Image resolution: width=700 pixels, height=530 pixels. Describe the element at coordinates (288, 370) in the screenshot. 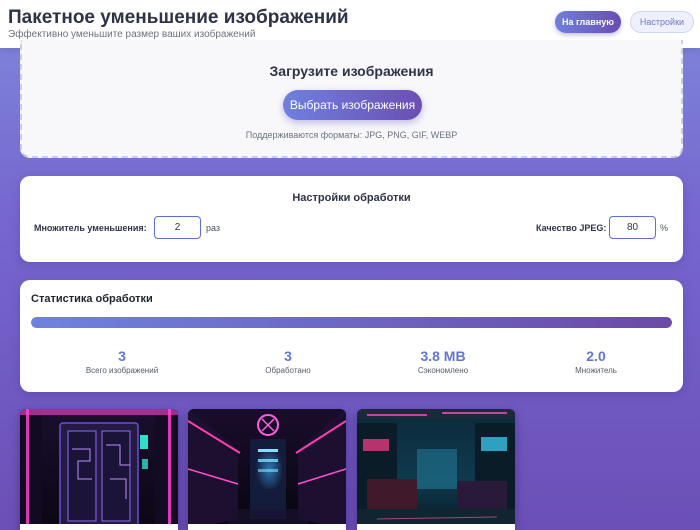

I see `stat-label: Обработано` at that location.